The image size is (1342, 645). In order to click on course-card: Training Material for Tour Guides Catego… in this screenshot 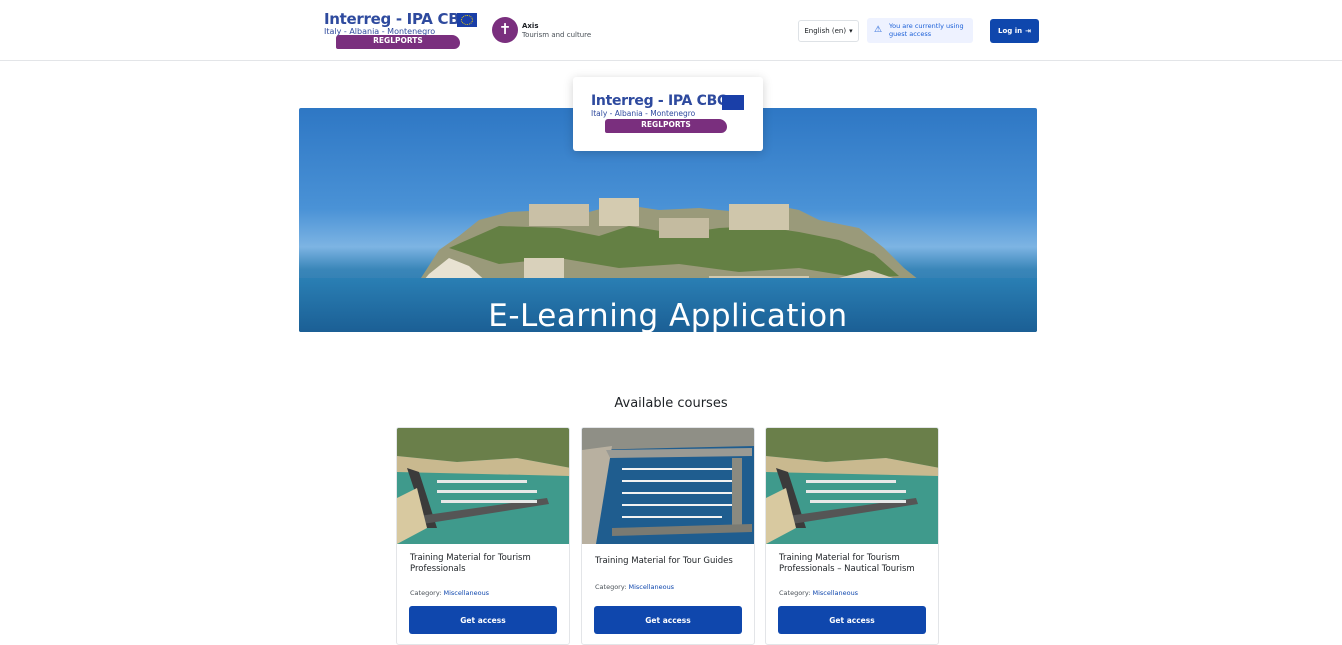, I will do `click(668, 536)`.